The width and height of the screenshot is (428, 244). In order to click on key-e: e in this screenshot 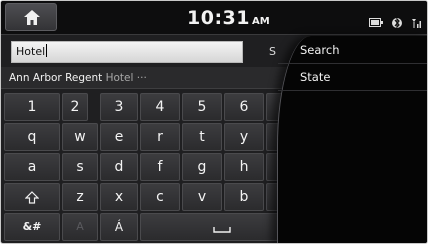, I will do `click(119, 137)`.